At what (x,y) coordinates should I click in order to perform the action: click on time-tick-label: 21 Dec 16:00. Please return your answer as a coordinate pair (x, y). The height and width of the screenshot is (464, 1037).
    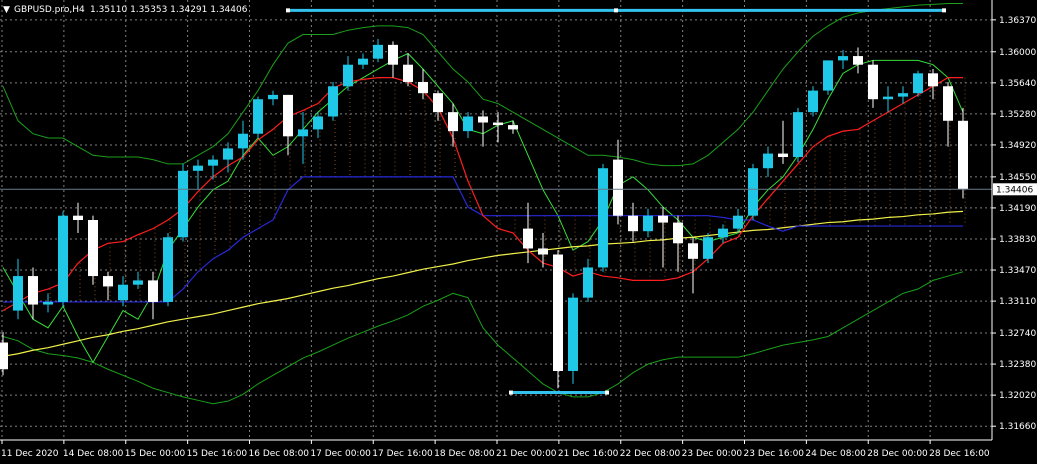
    Looking at the image, I should click on (588, 454).